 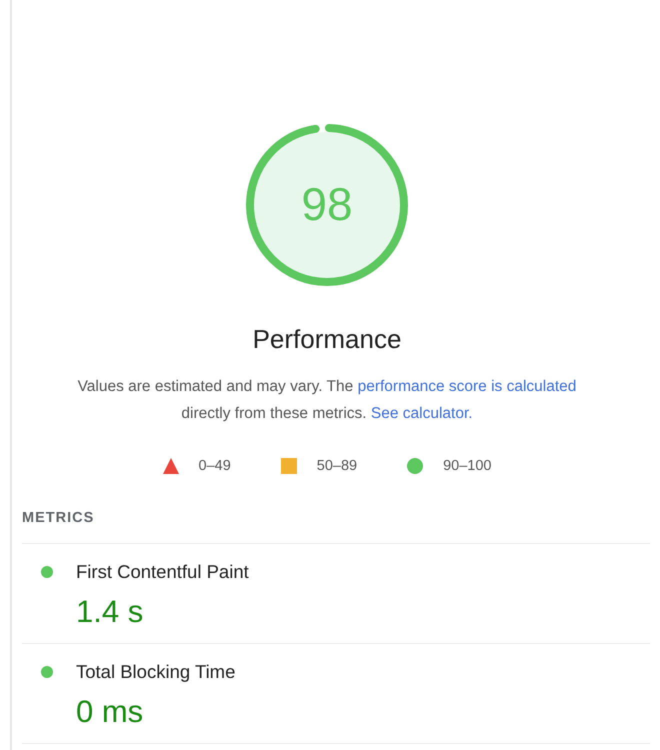 I want to click on legend-range: 50–89, so click(x=337, y=466).